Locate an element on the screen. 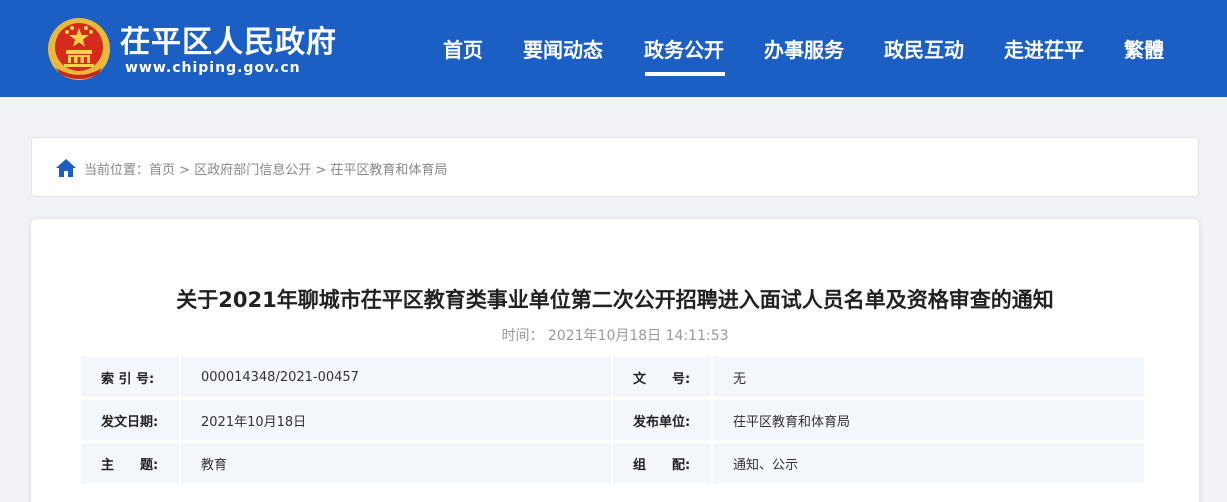  article-time-label: 时间： is located at coordinates (522, 336).